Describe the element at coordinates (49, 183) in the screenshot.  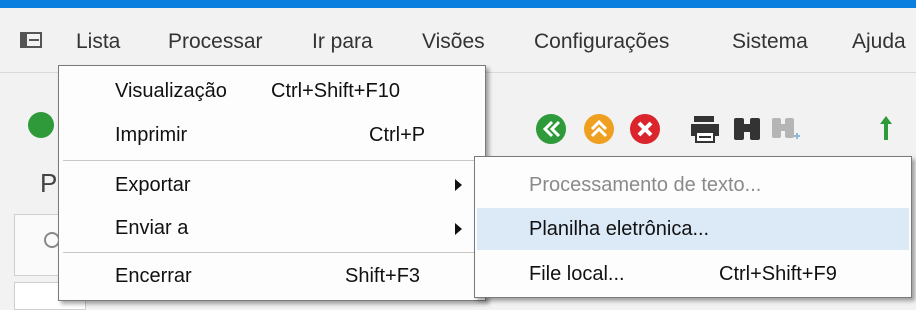
I see `page-title-fragment: P` at that location.